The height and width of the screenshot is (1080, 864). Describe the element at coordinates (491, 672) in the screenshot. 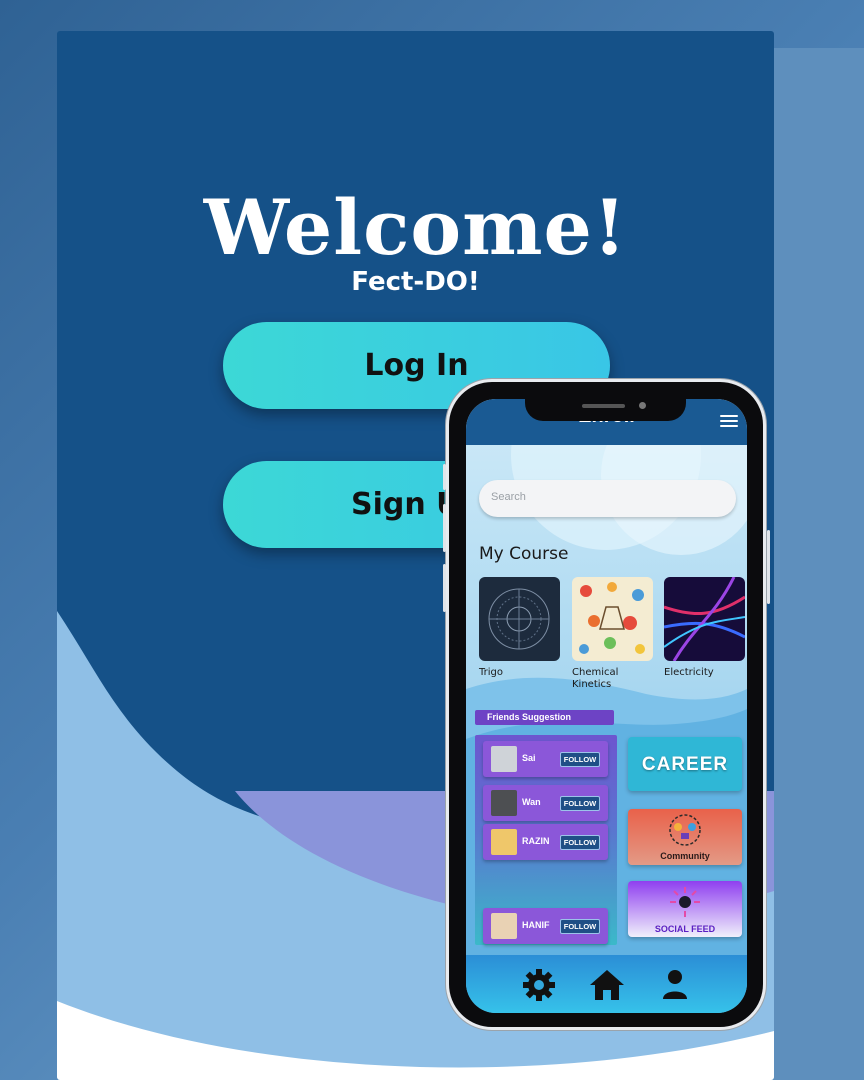

I see `course-trigo-label: Trigo` at that location.